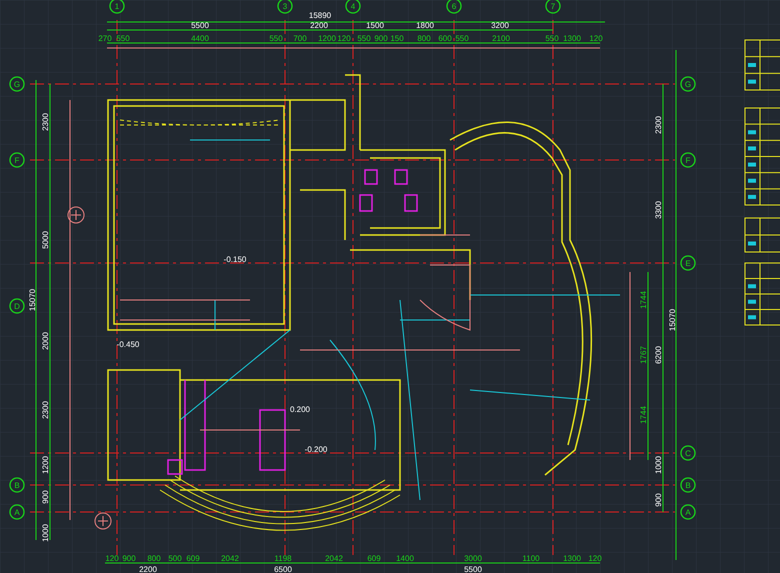 This screenshot has height=573, width=780. Describe the element at coordinates (445, 38) in the screenshot. I see `dimension-text: 600` at that location.